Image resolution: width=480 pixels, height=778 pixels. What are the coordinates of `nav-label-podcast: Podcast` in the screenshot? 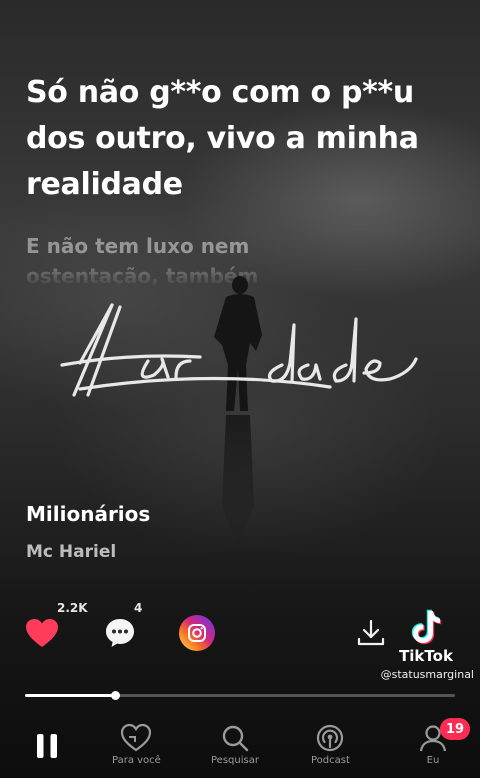 It's located at (330, 760).